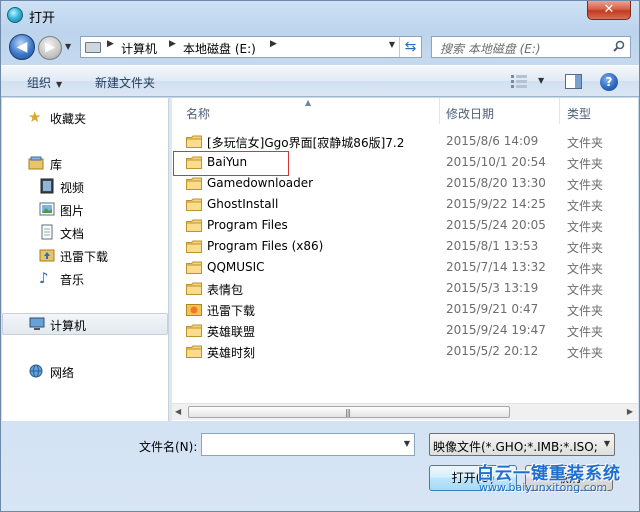  I want to click on file-modified-date: 2015/7/14 13:32, so click(496, 267).